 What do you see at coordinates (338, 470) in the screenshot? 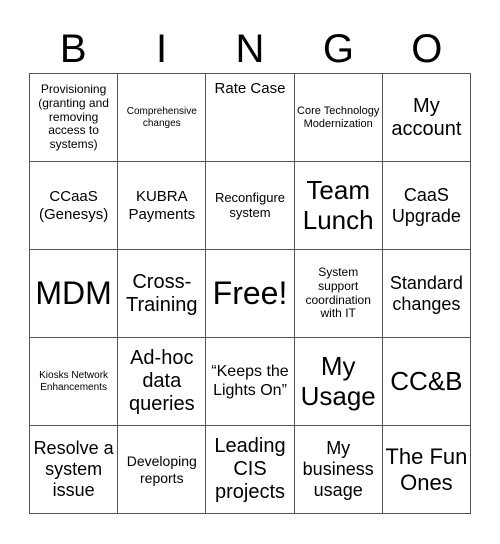
I see `bingo-cell: My business usage` at bounding box center [338, 470].